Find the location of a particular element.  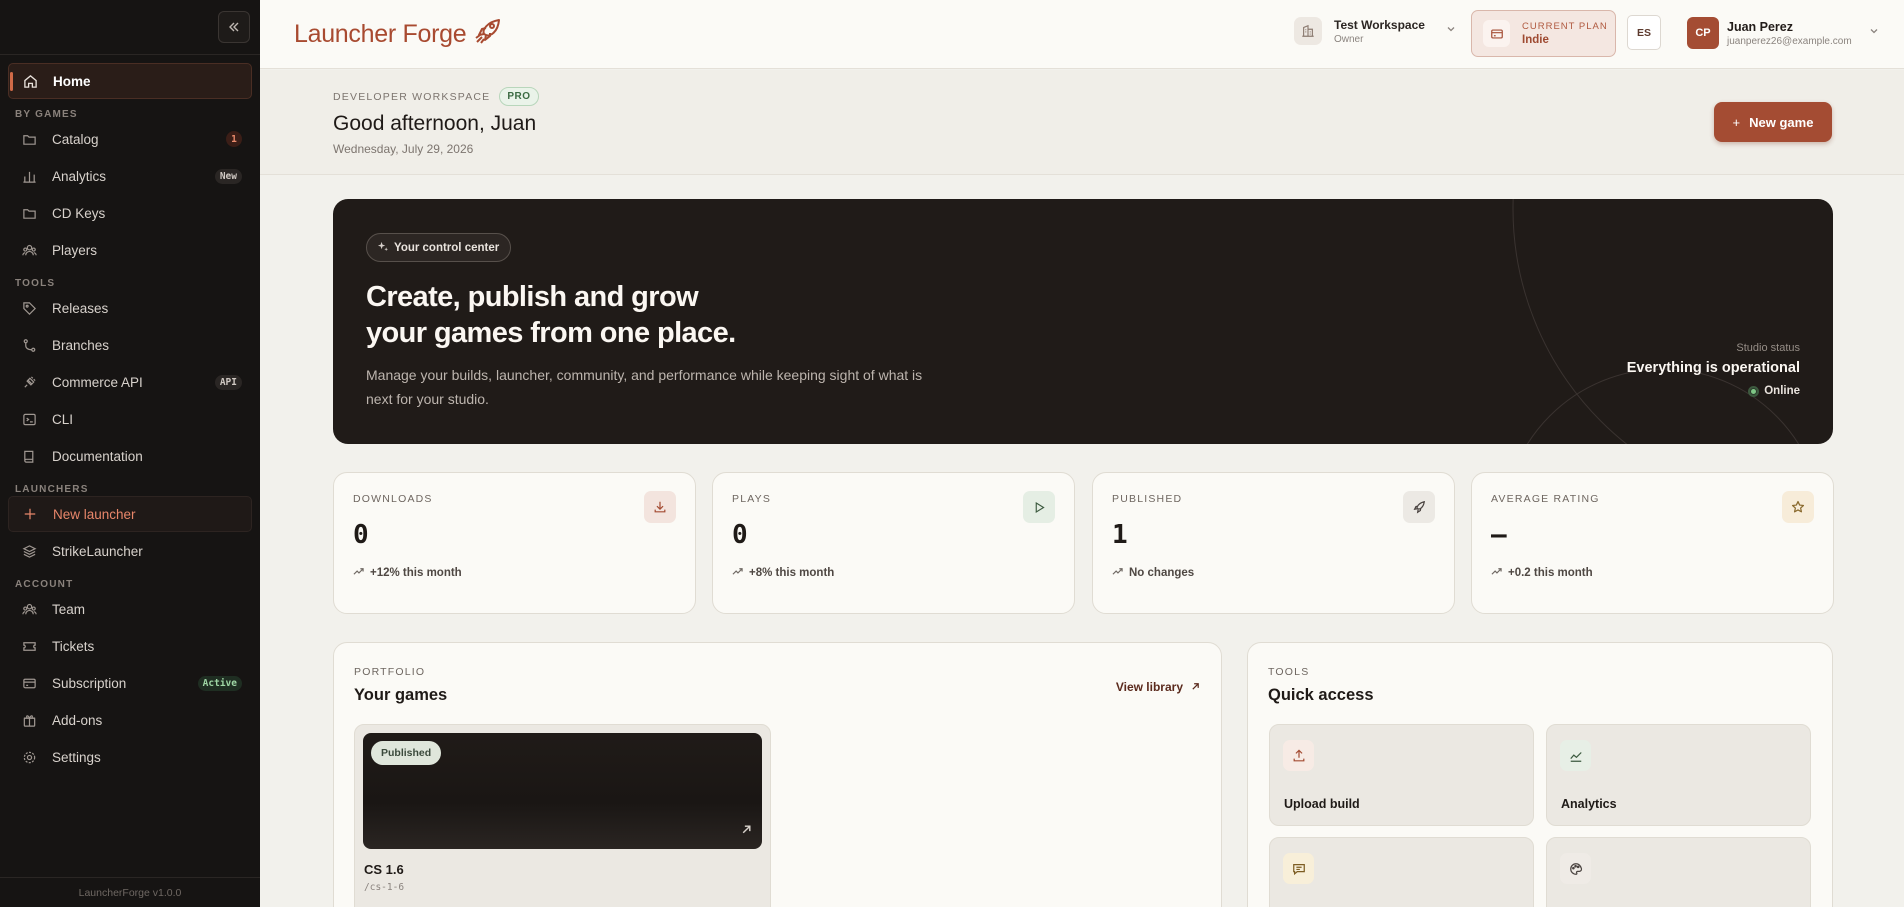

rocket-icon is located at coordinates (1419, 507).